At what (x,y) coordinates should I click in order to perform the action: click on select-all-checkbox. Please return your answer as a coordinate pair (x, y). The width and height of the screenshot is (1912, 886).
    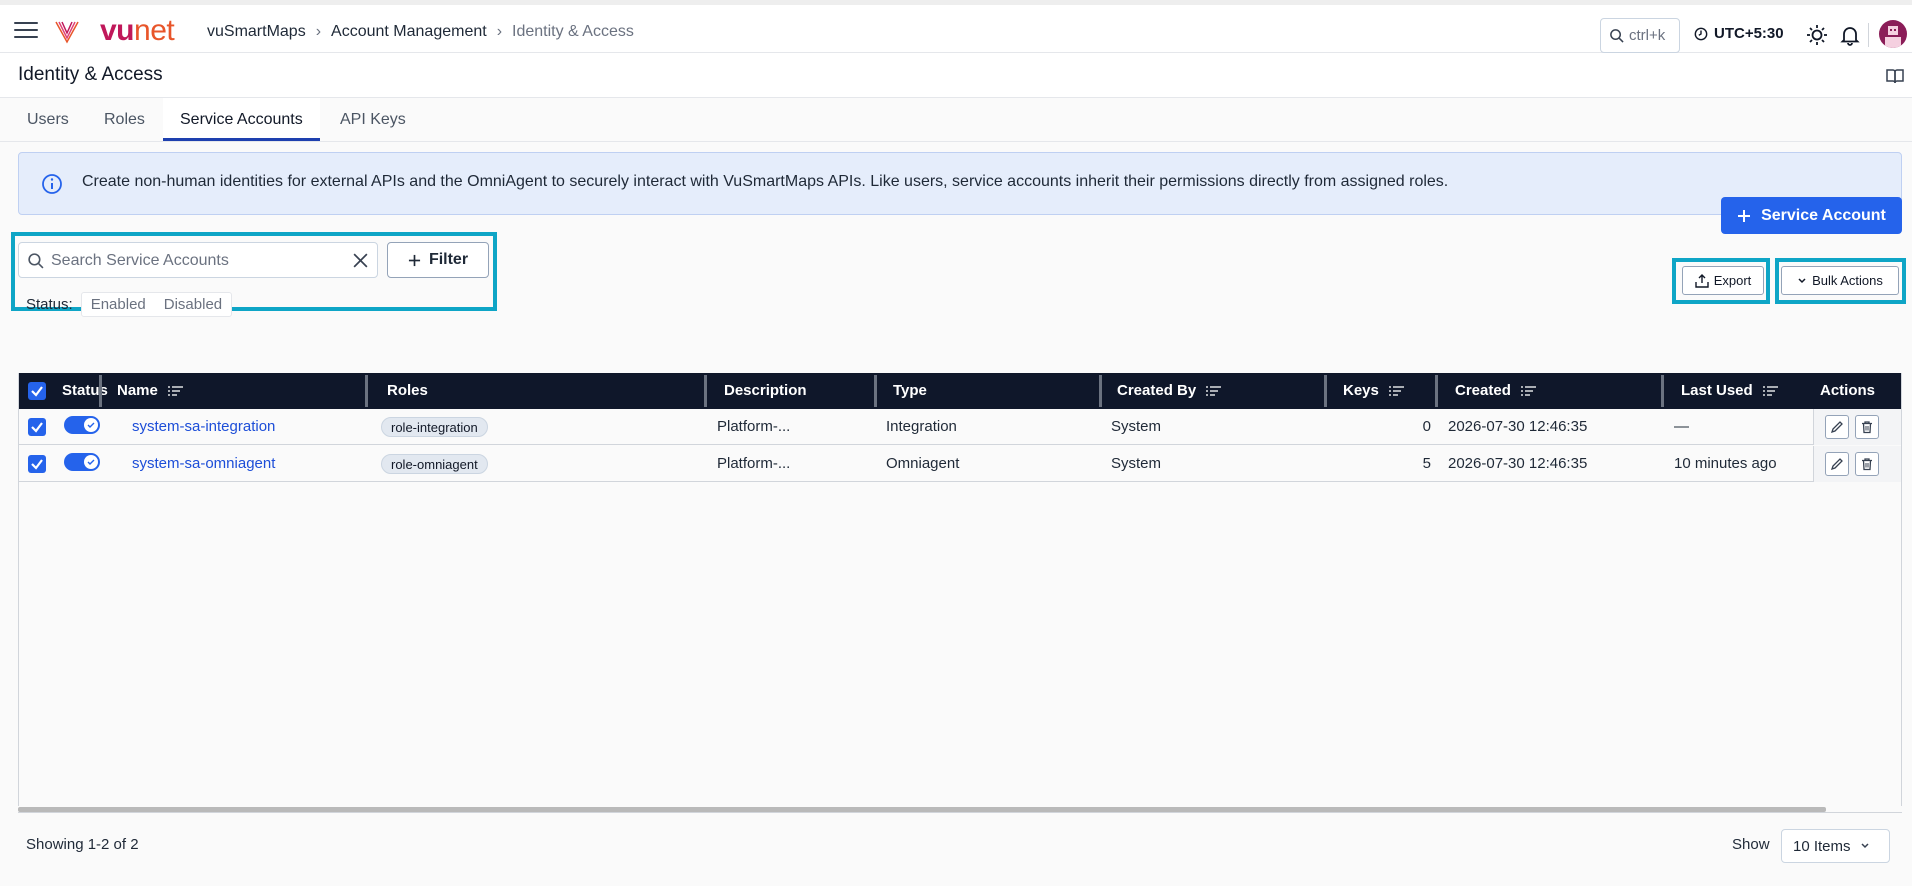
    Looking at the image, I should click on (37, 391).